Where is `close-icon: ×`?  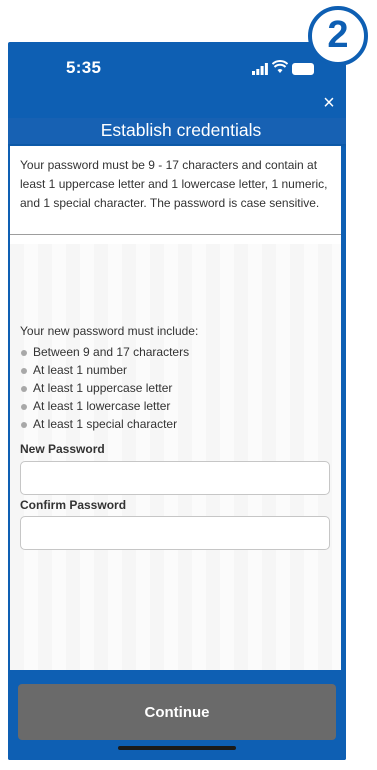 close-icon: × is located at coordinates (329, 103).